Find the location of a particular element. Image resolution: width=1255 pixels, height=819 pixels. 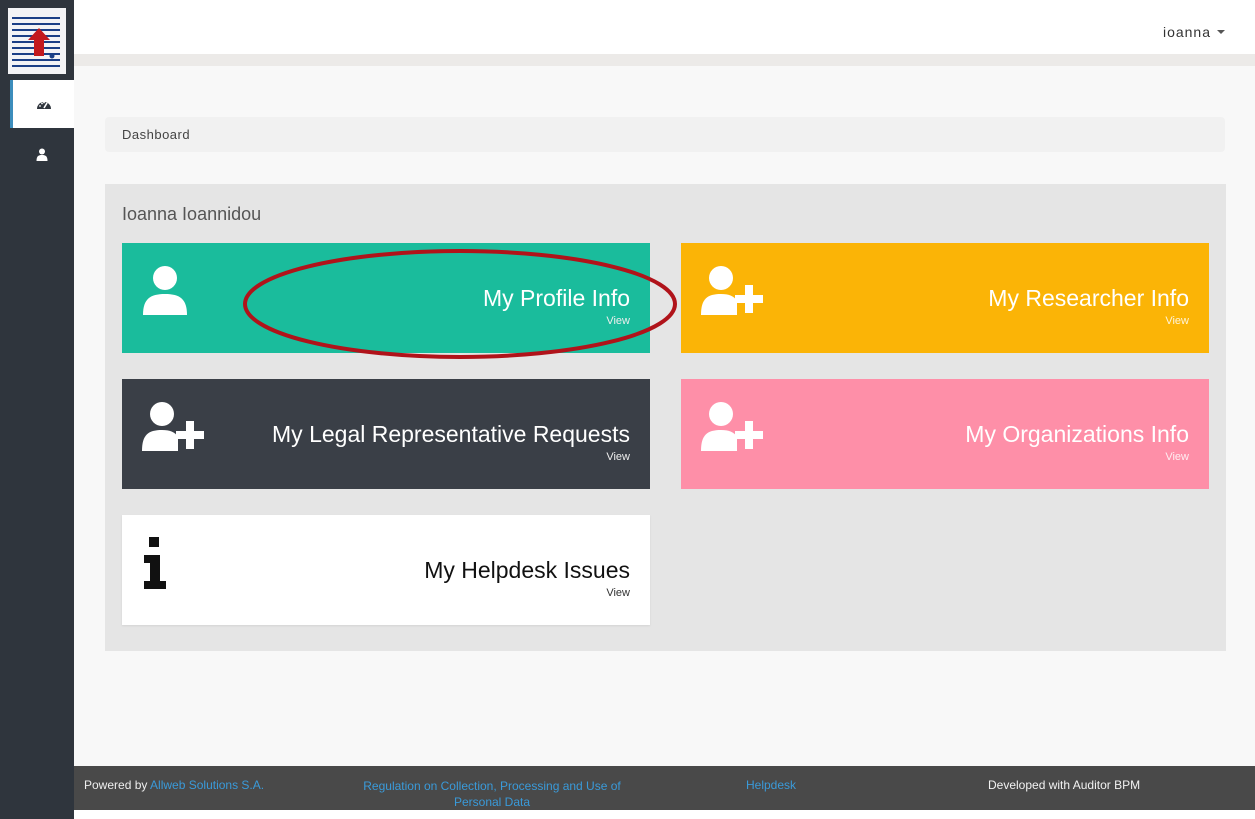

tile-my-researcher-info: My Researcher Info View is located at coordinates (945, 298).